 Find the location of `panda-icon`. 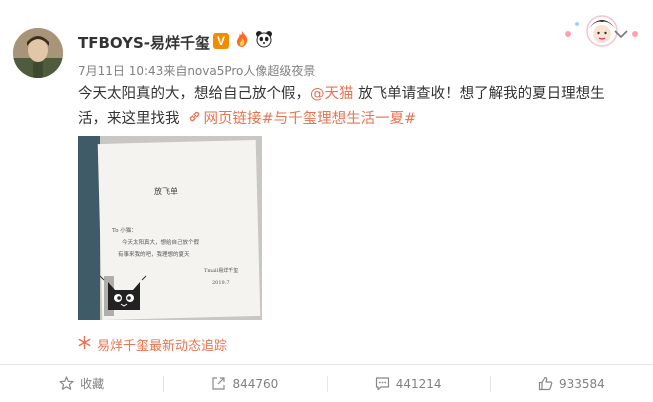

panda-icon is located at coordinates (264, 41).